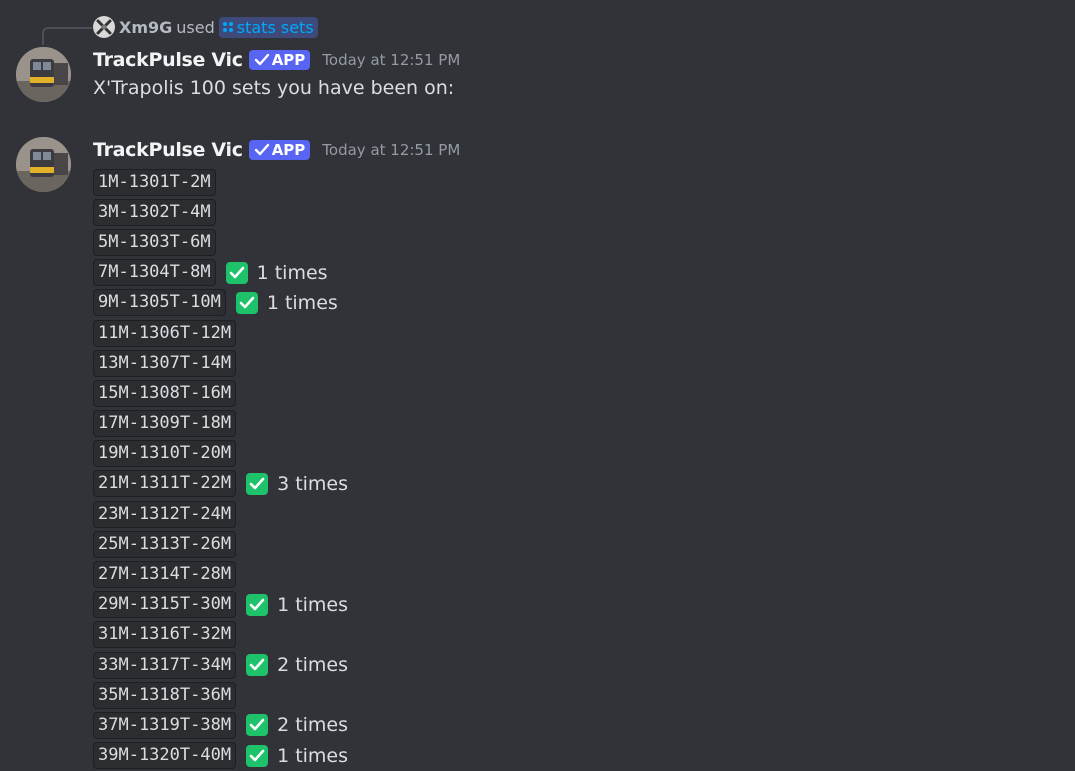  I want to click on command-name: stats sets, so click(275, 27).